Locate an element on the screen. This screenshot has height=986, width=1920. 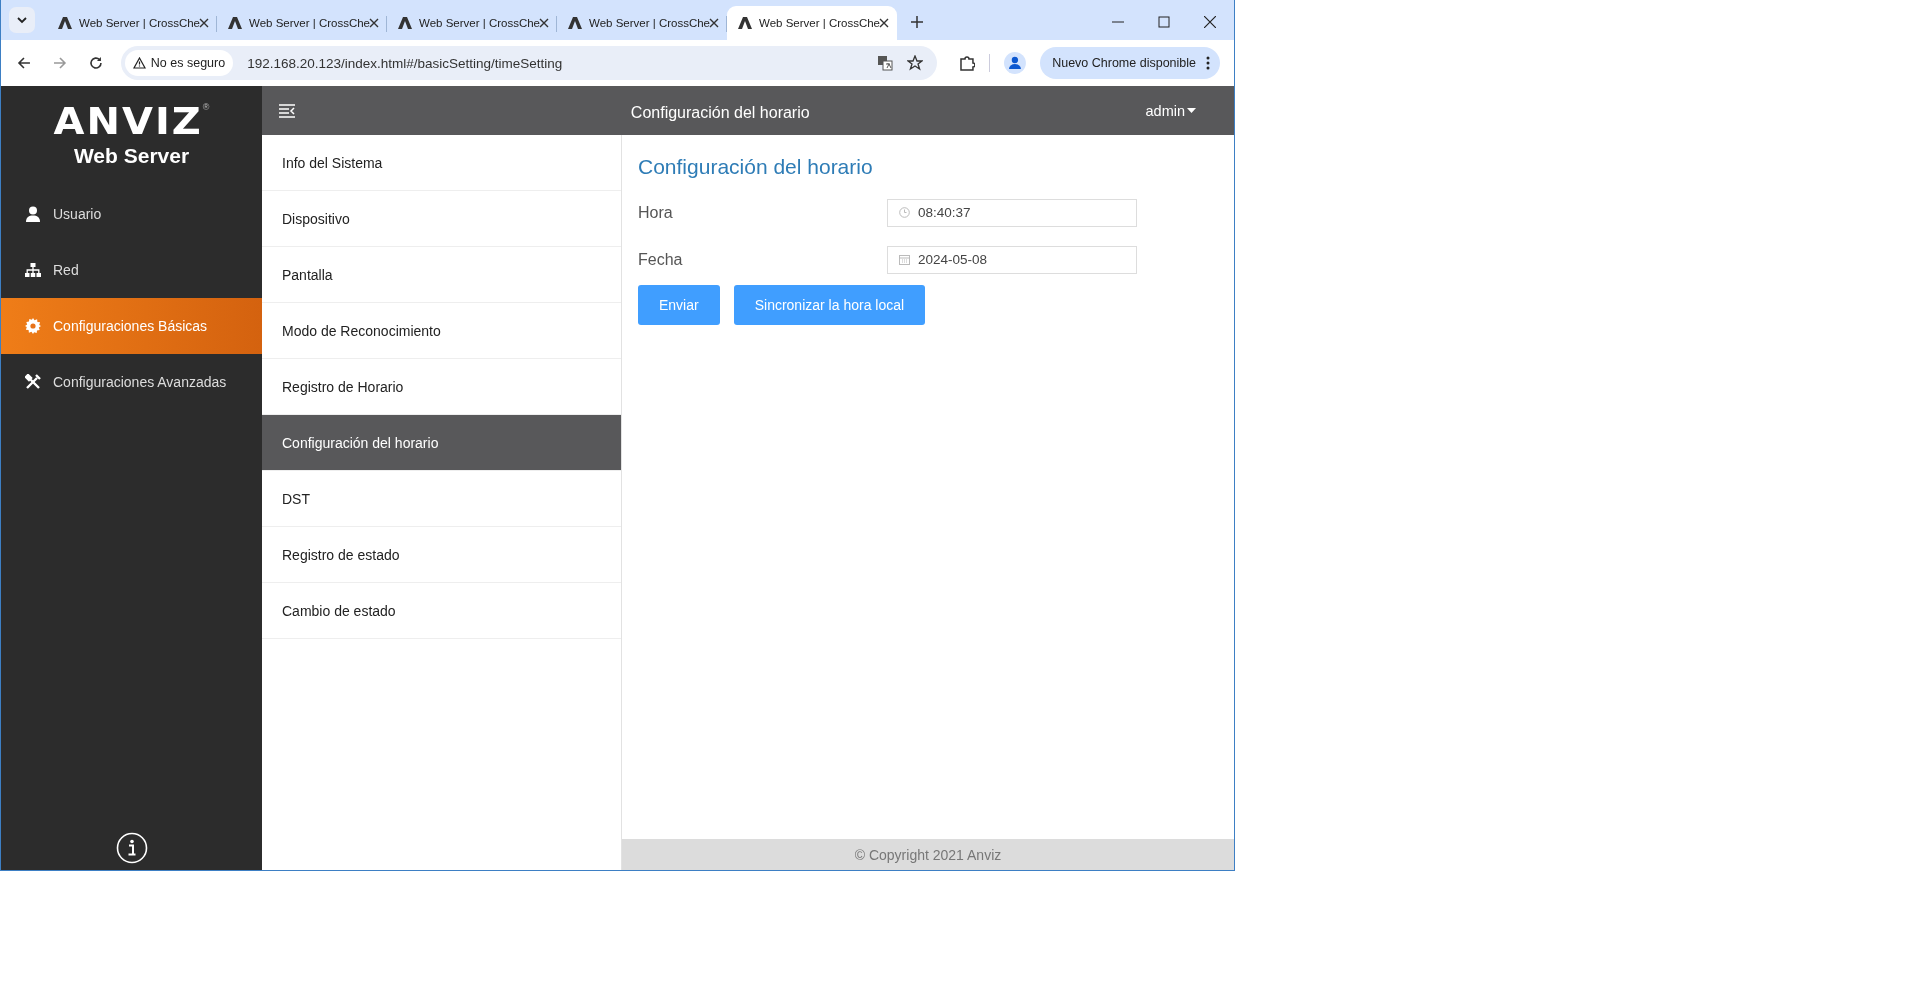
submenu-item: Pantalla is located at coordinates (441, 275).